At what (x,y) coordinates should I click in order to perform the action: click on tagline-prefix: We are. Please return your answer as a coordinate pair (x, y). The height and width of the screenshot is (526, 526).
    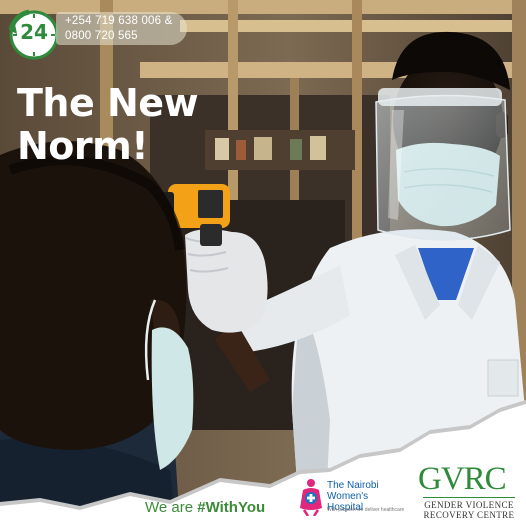
    Looking at the image, I should click on (171, 507).